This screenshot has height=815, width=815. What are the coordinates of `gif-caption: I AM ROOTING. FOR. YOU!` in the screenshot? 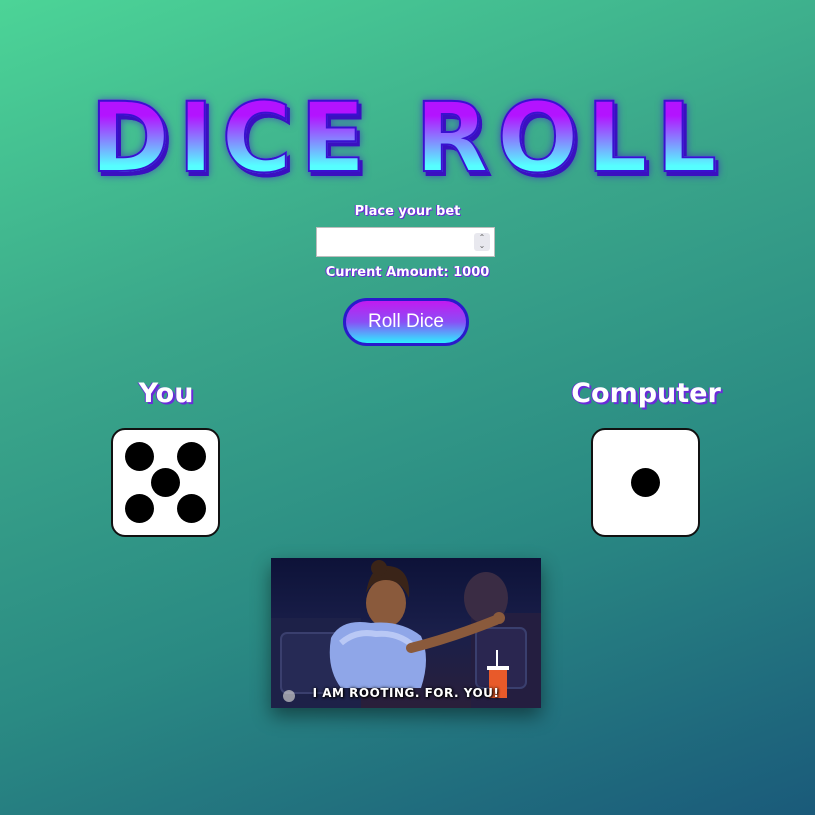 It's located at (406, 693).